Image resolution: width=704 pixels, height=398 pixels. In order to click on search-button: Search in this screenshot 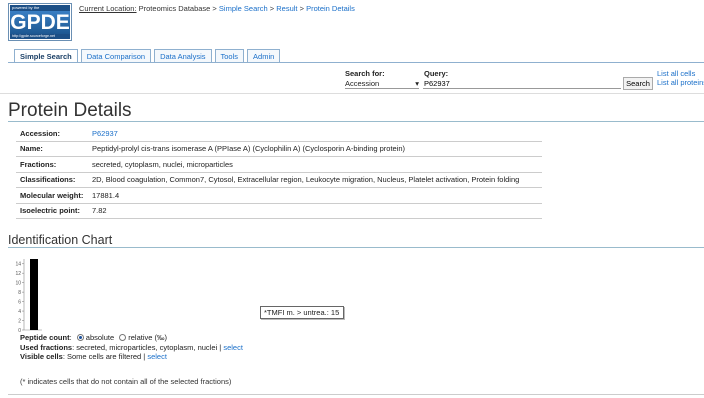, I will do `click(638, 83)`.